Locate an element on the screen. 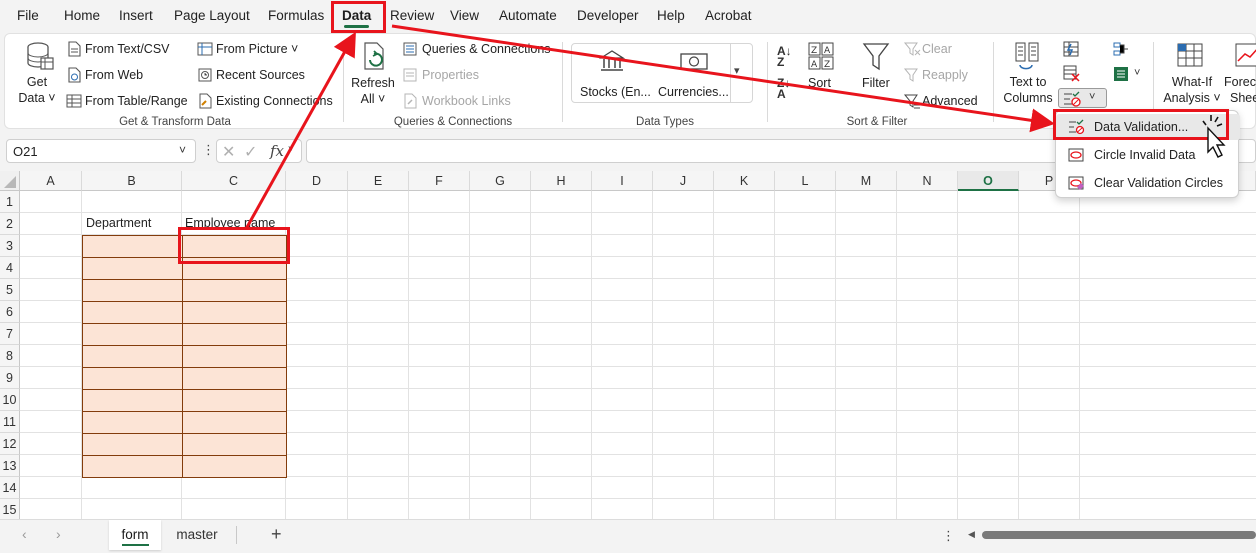 This screenshot has width=1256, height=553. row-header-1: 1 is located at coordinates (10, 202).